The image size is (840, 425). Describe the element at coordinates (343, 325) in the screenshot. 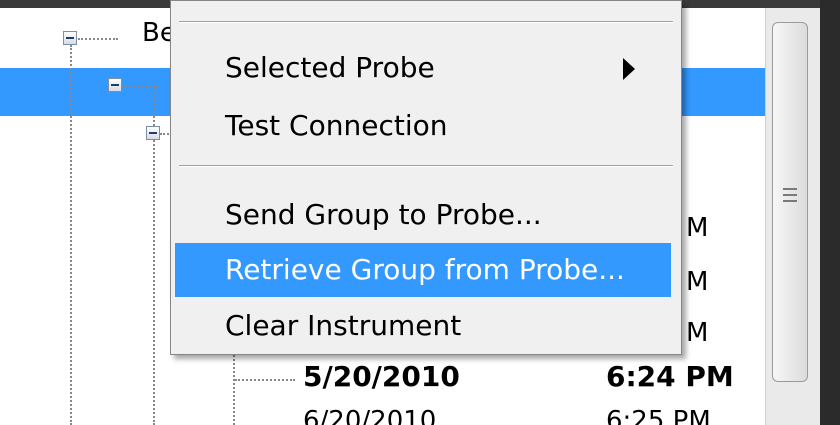

I see `menu-item-label: Clear Instrument` at that location.